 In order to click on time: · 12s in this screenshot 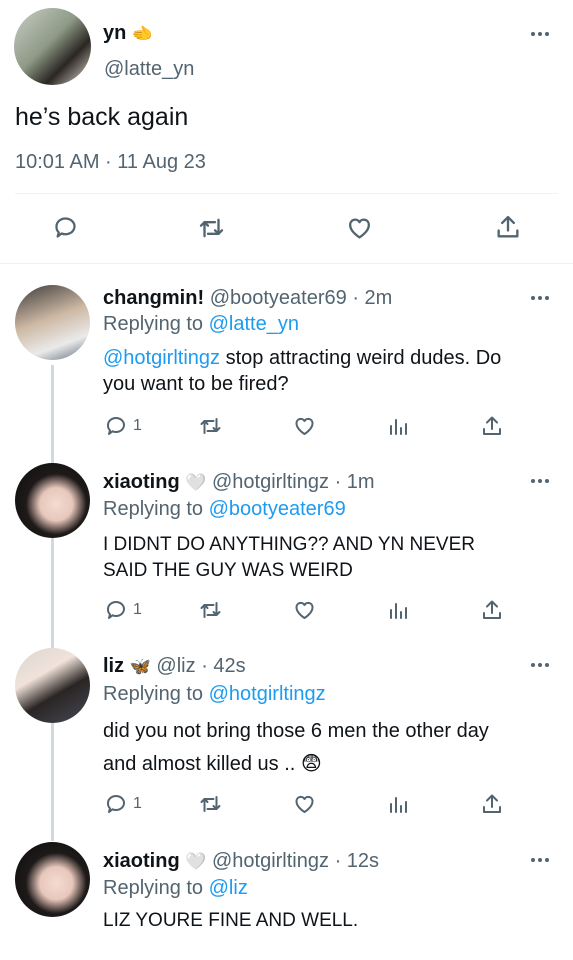, I will do `click(357, 861)`.